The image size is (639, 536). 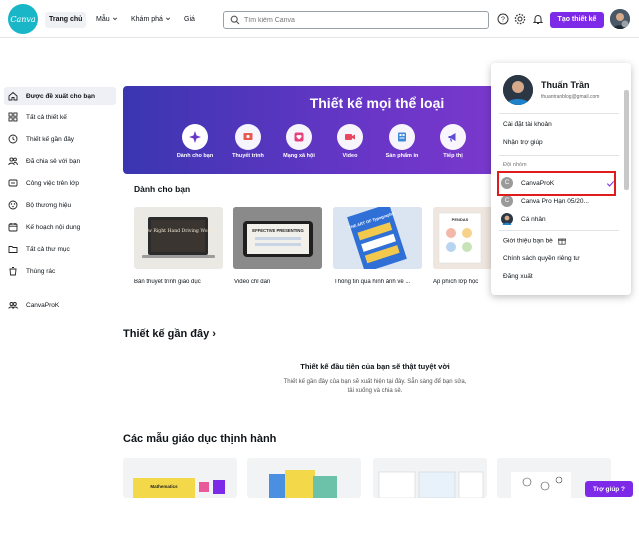 What do you see at coordinates (609, 489) in the screenshot?
I see `help-button: Trợ giúp ?` at bounding box center [609, 489].